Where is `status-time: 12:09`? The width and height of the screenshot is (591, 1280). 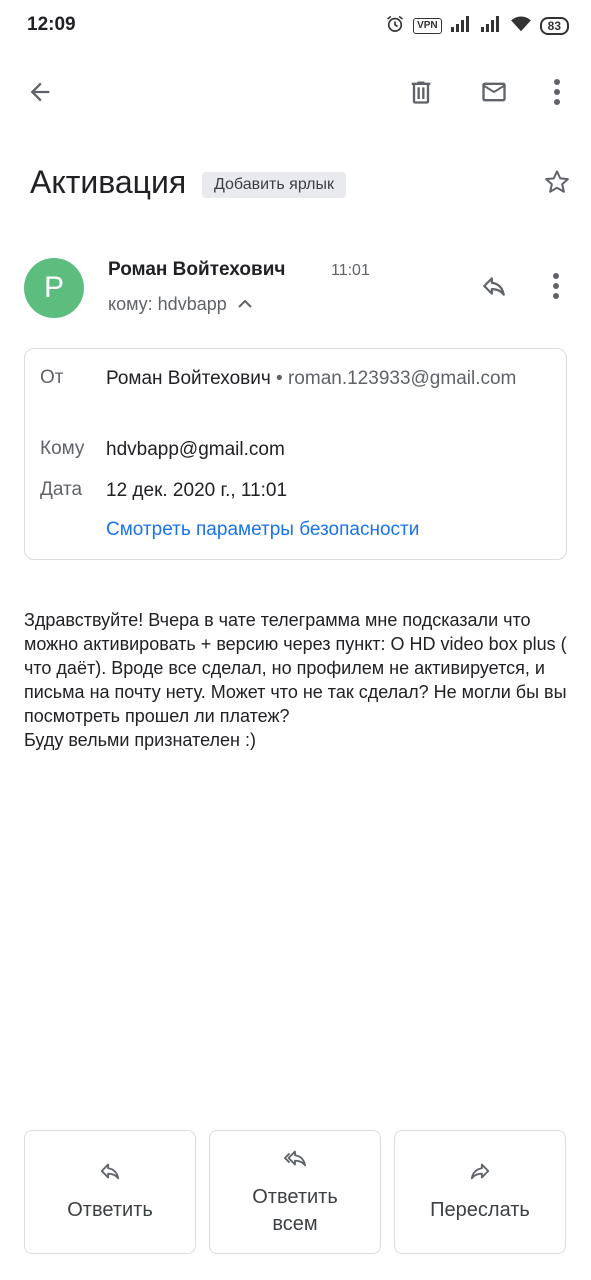 status-time: 12:09 is located at coordinates (51, 24).